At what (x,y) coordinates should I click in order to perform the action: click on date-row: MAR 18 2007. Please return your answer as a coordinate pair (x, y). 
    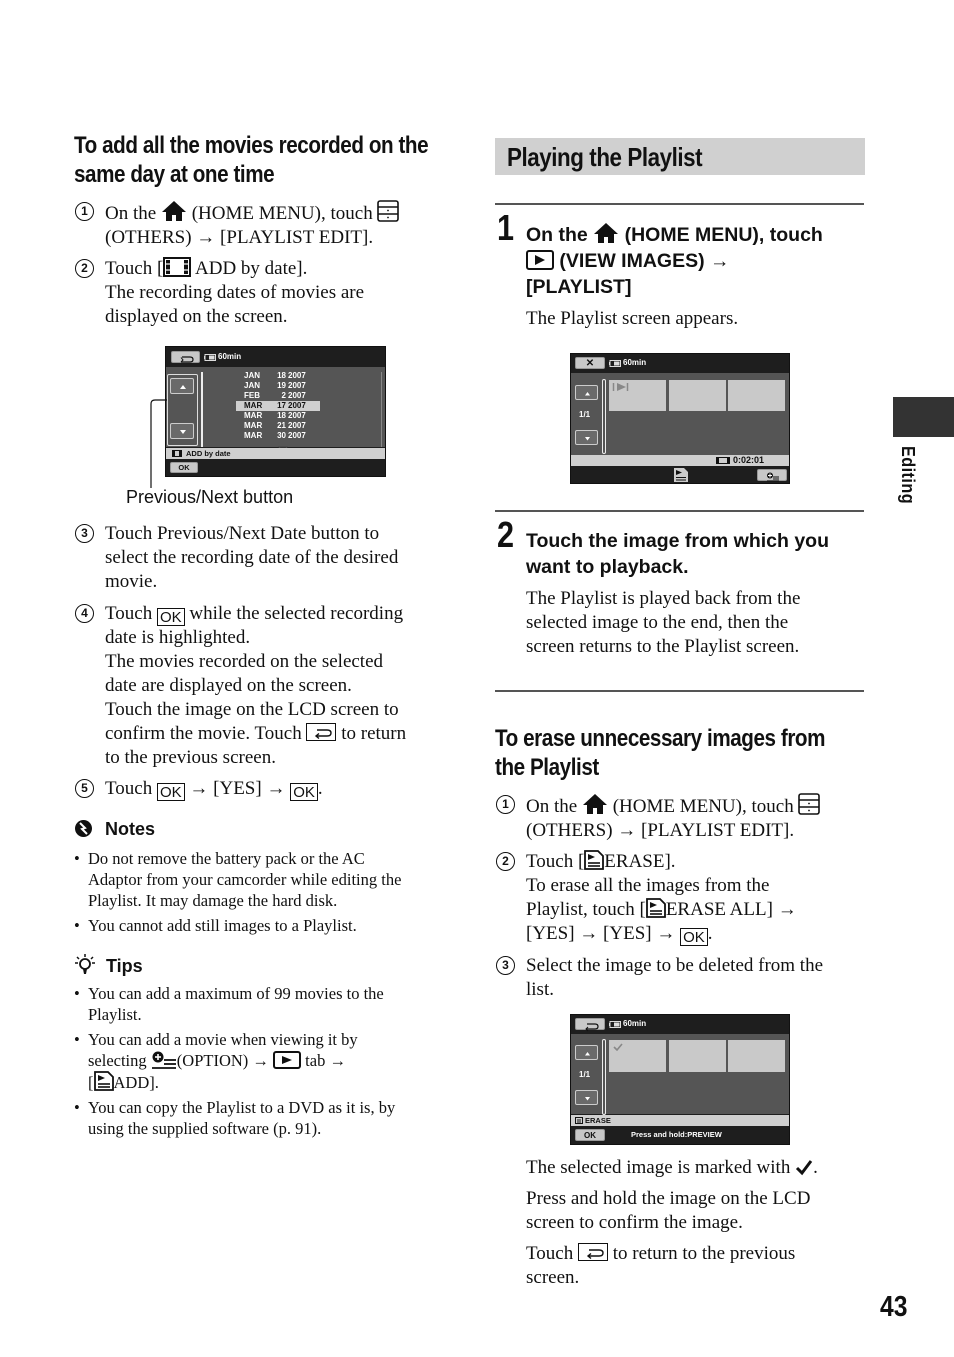
    Looking at the image, I should click on (282, 416).